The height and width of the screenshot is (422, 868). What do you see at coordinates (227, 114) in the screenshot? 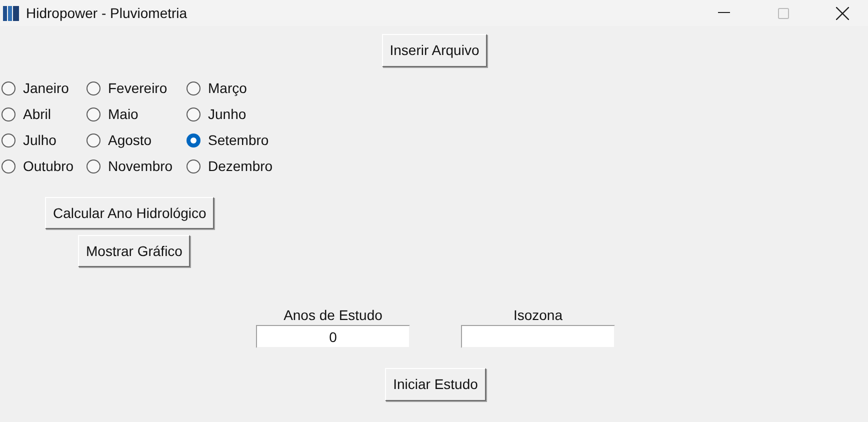
I see `month-label: Junho` at bounding box center [227, 114].